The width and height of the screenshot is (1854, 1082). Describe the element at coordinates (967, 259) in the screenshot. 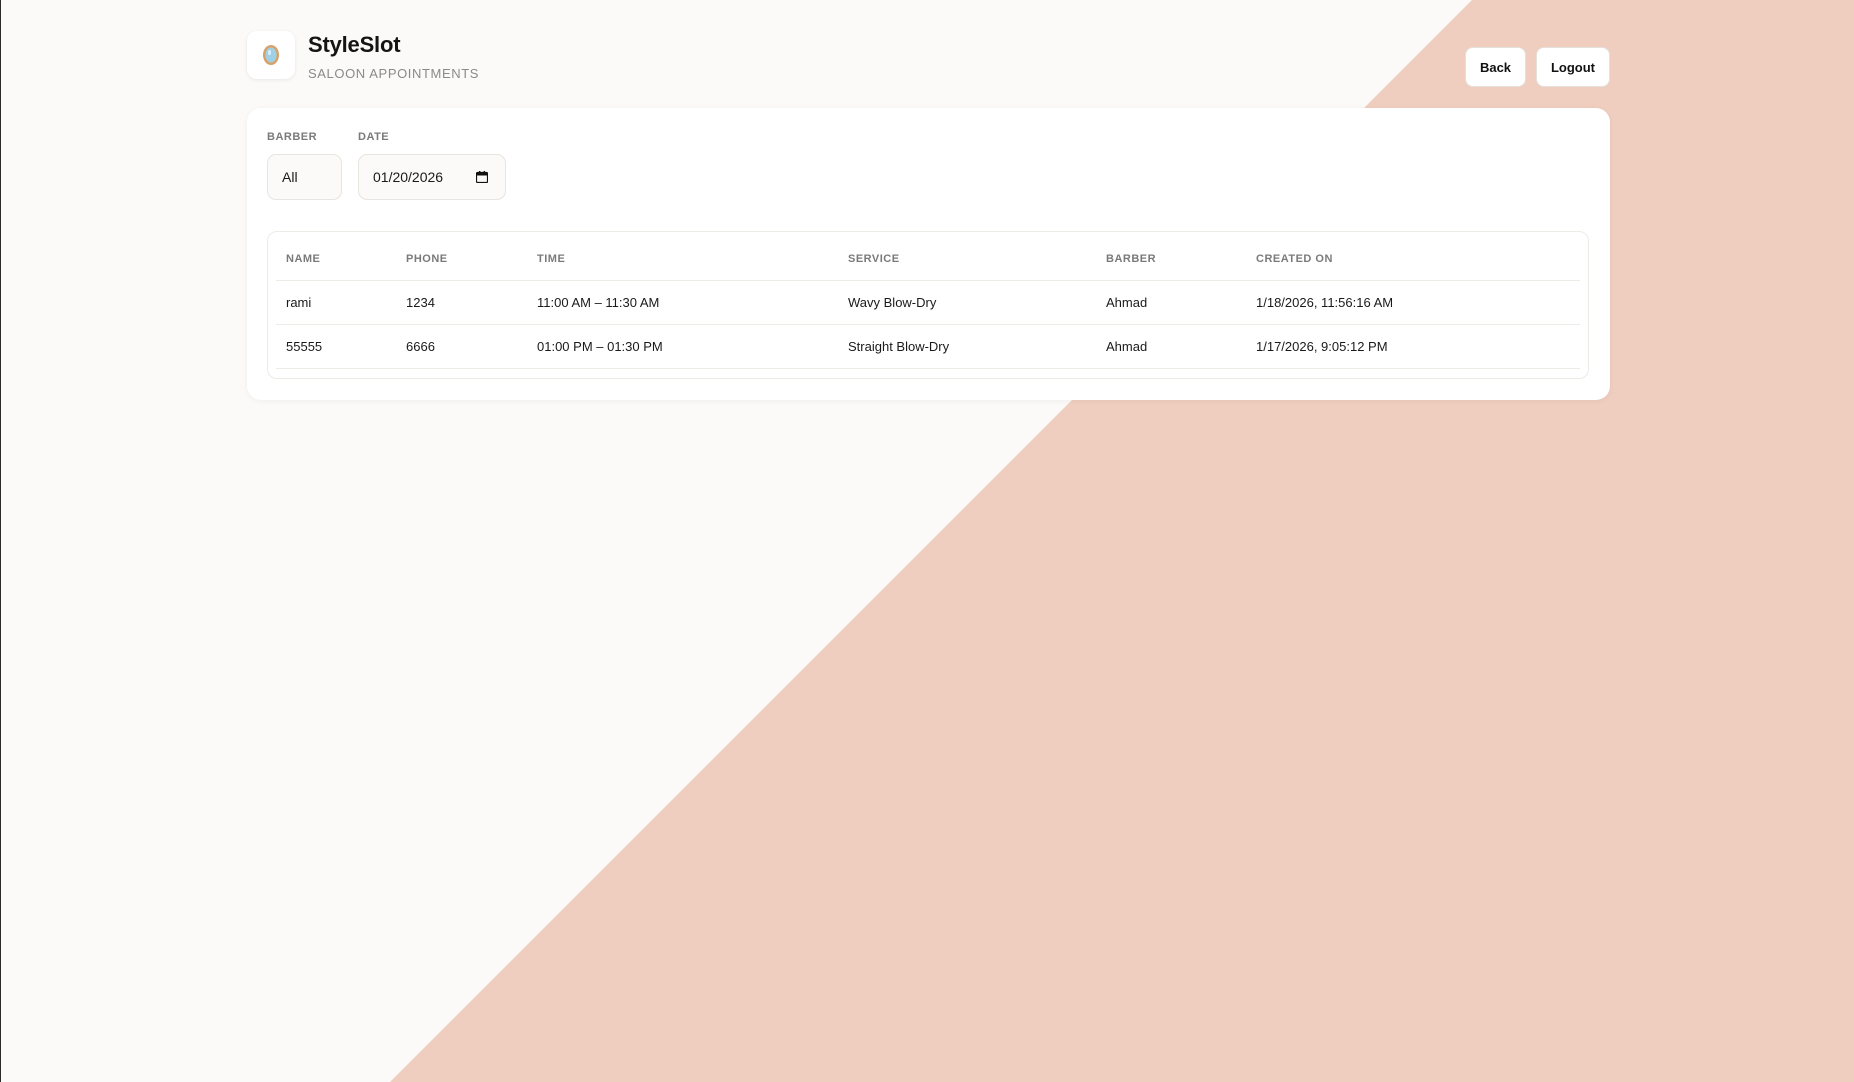

I see `column-header-service: SERVICE` at that location.